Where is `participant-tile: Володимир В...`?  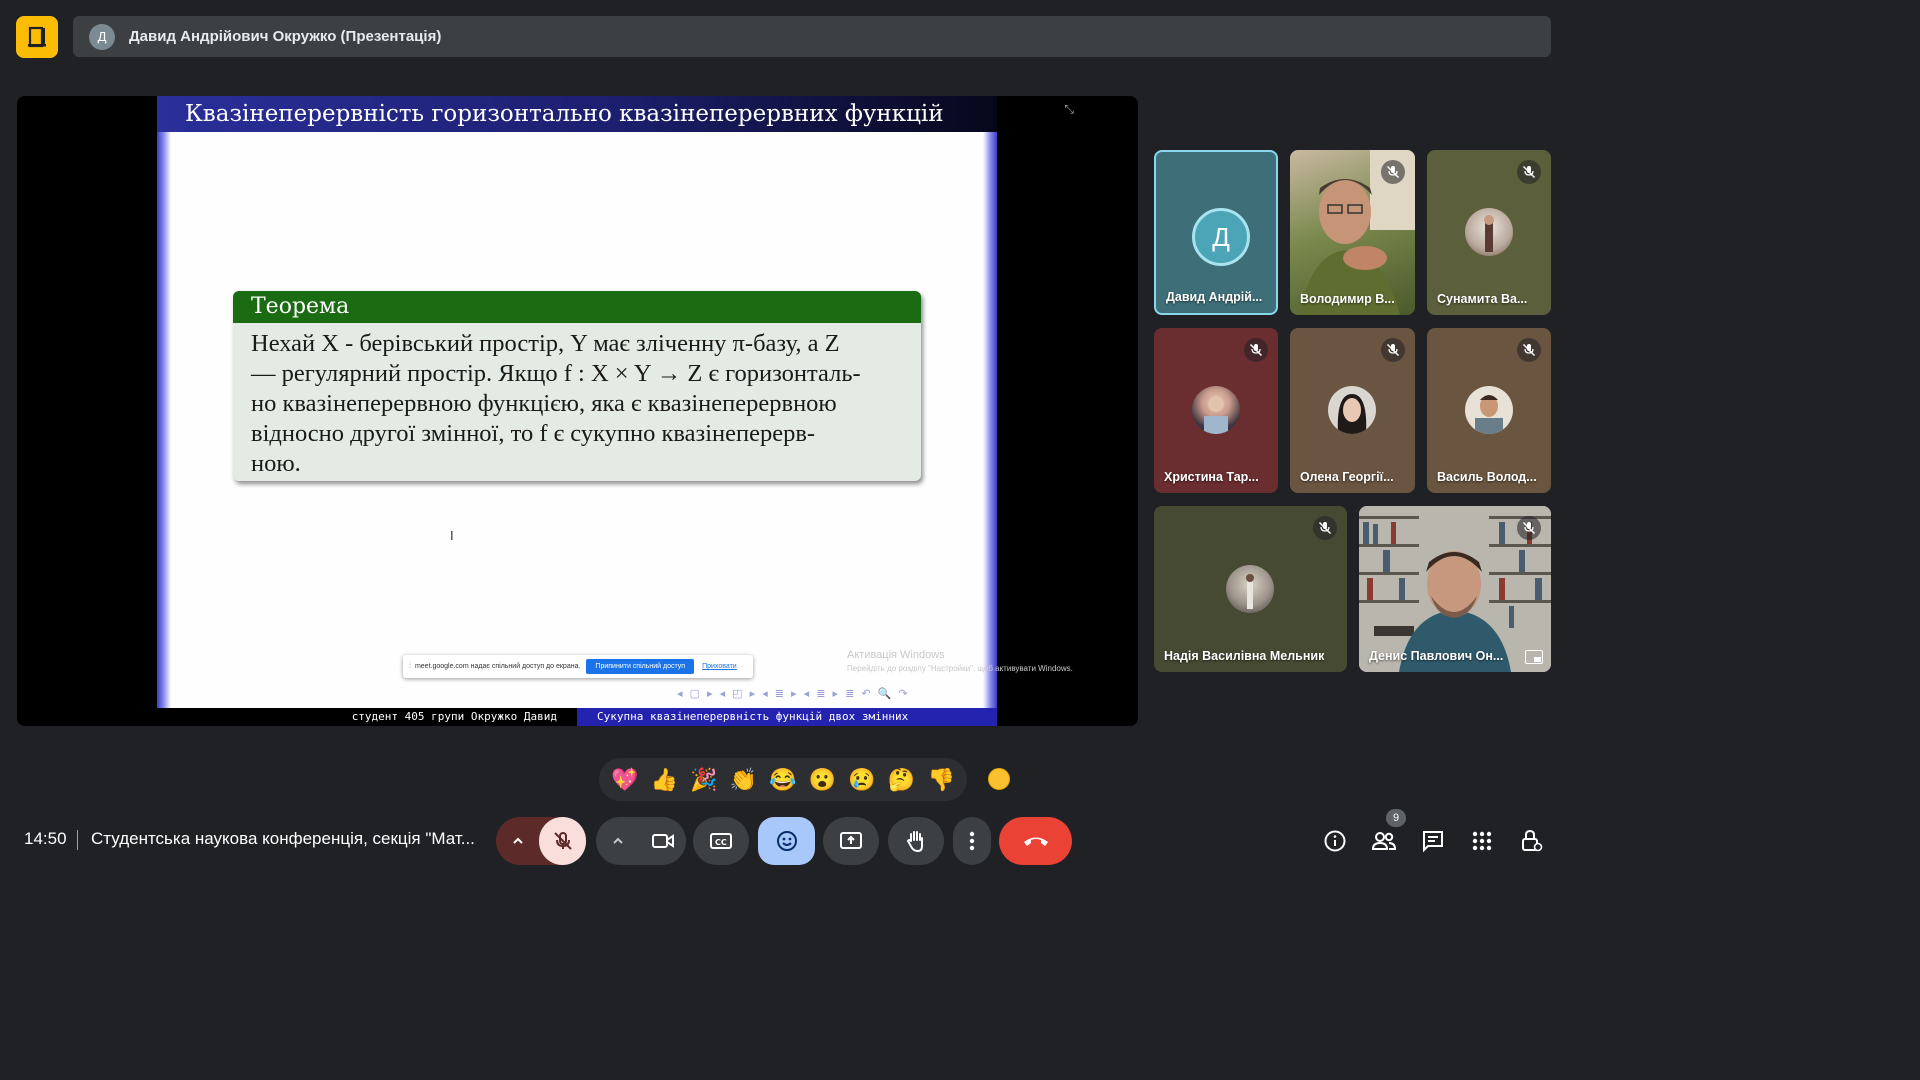 participant-tile: Володимир В... is located at coordinates (1352, 232).